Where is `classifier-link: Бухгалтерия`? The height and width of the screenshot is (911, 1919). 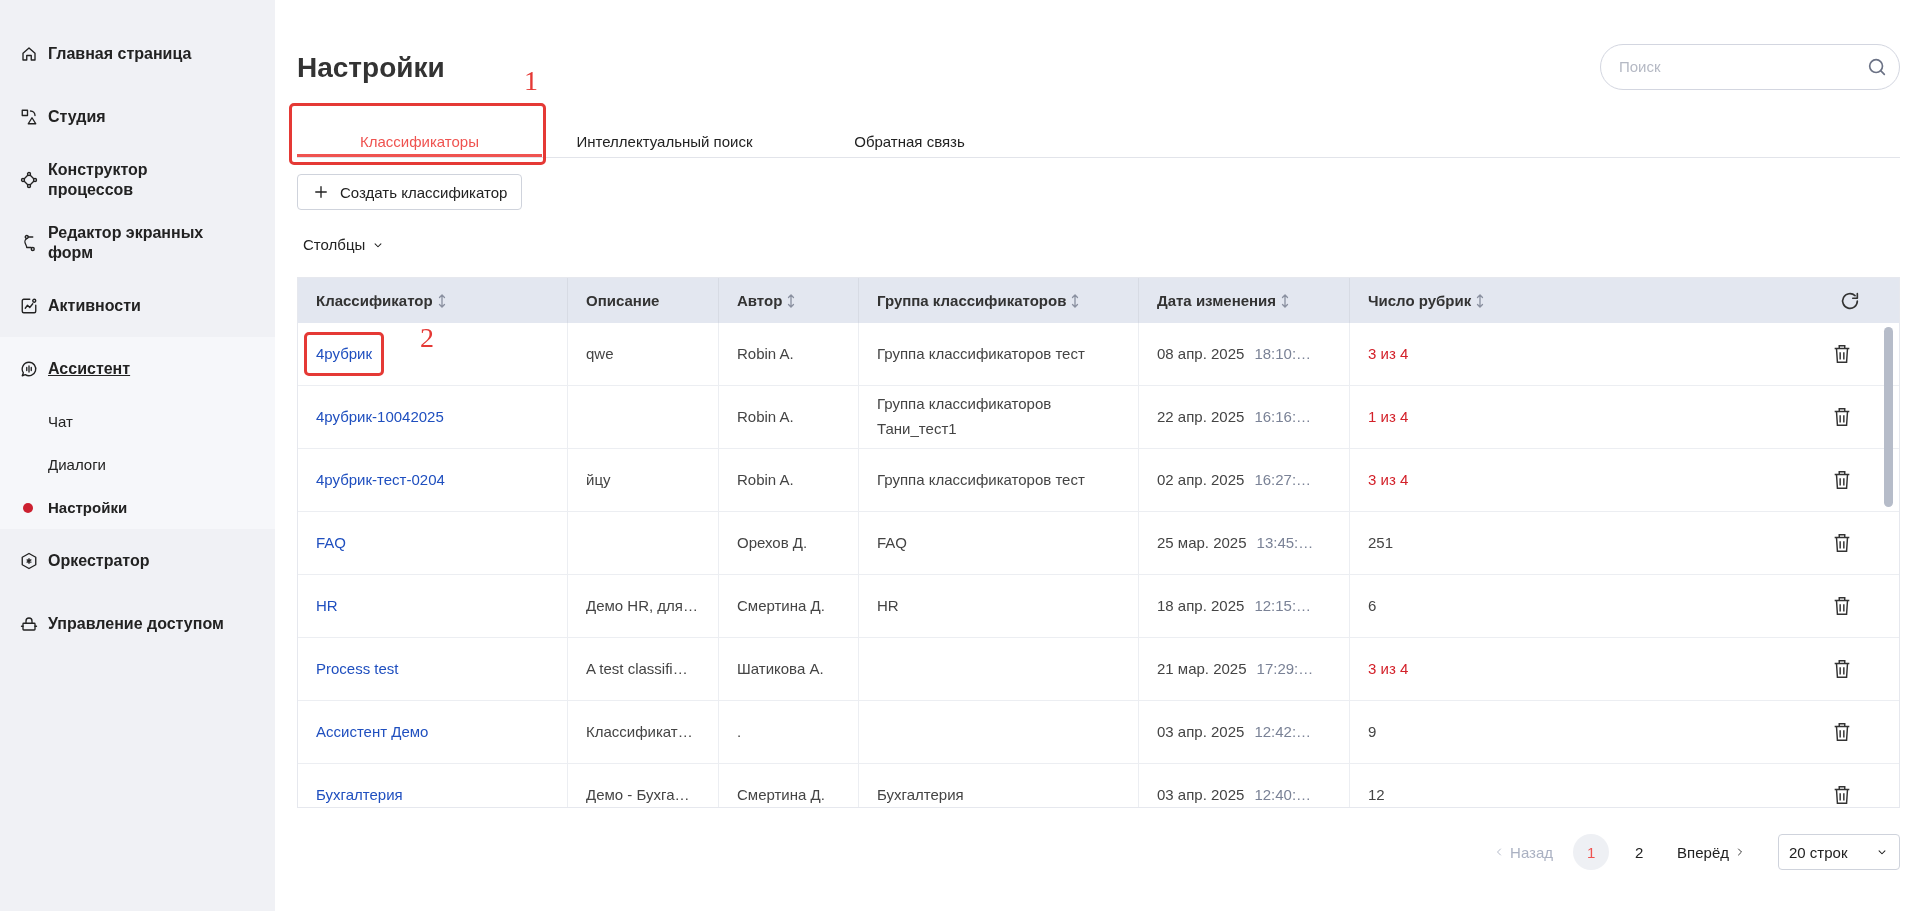
classifier-link: Бухгалтерия is located at coordinates (359, 794).